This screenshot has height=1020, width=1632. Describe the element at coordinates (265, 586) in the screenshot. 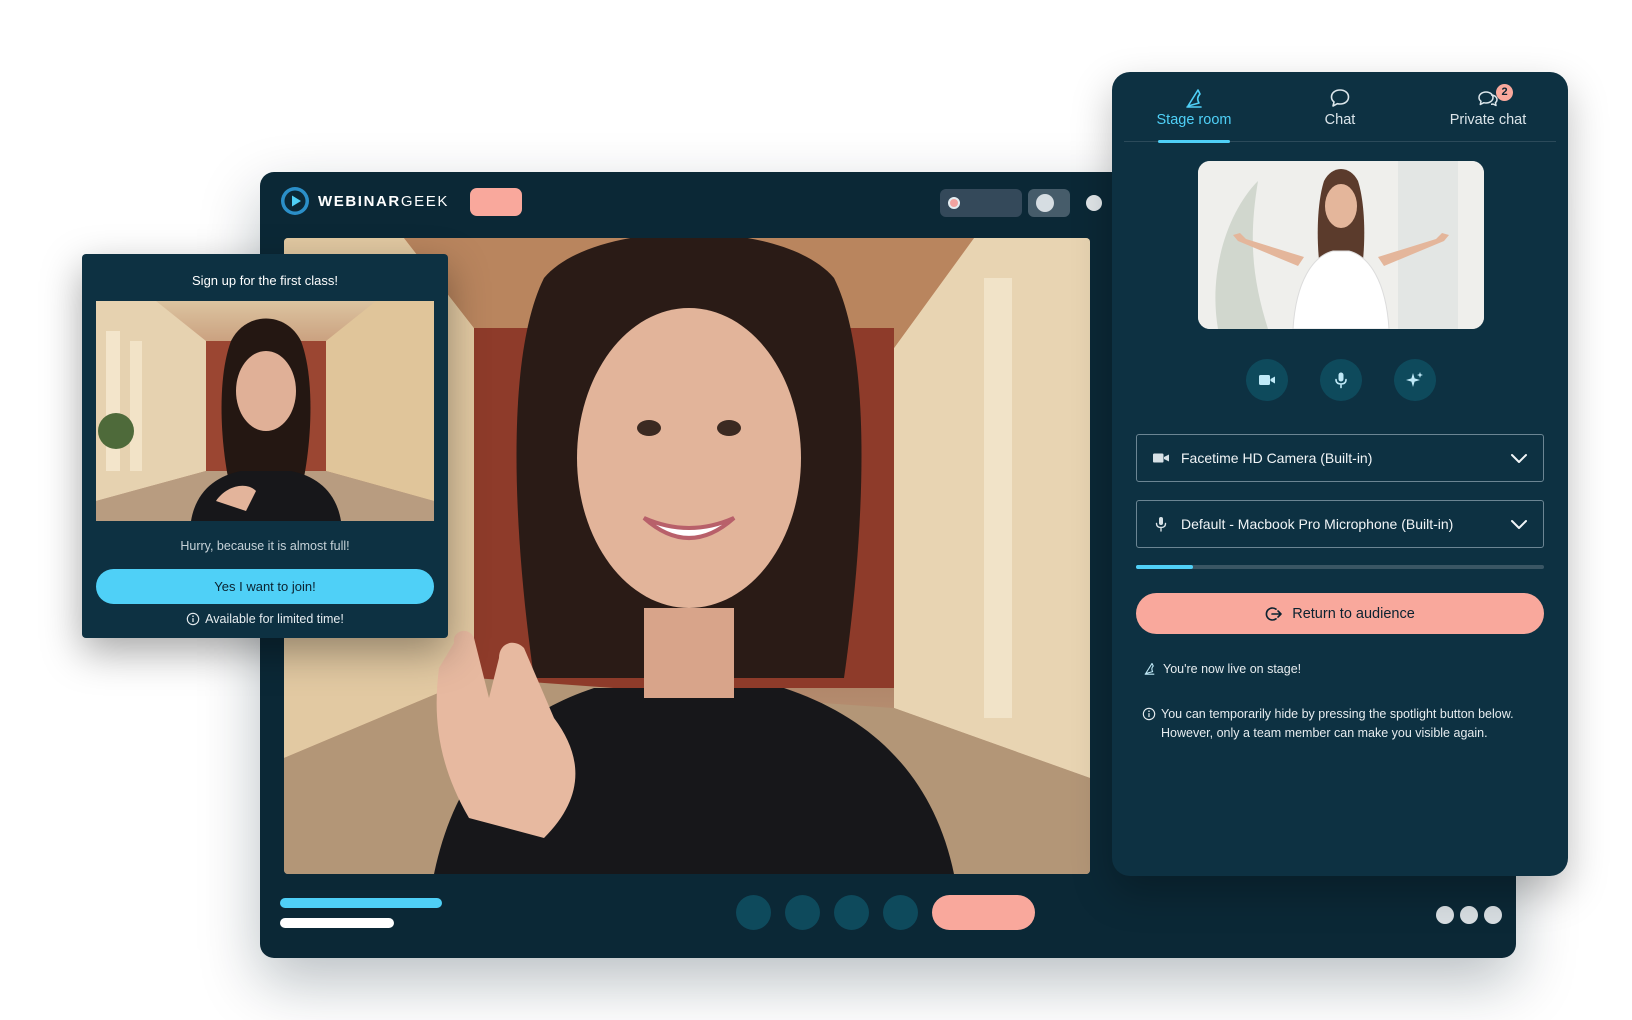

I see `join-button: Yes I want to join!` at that location.